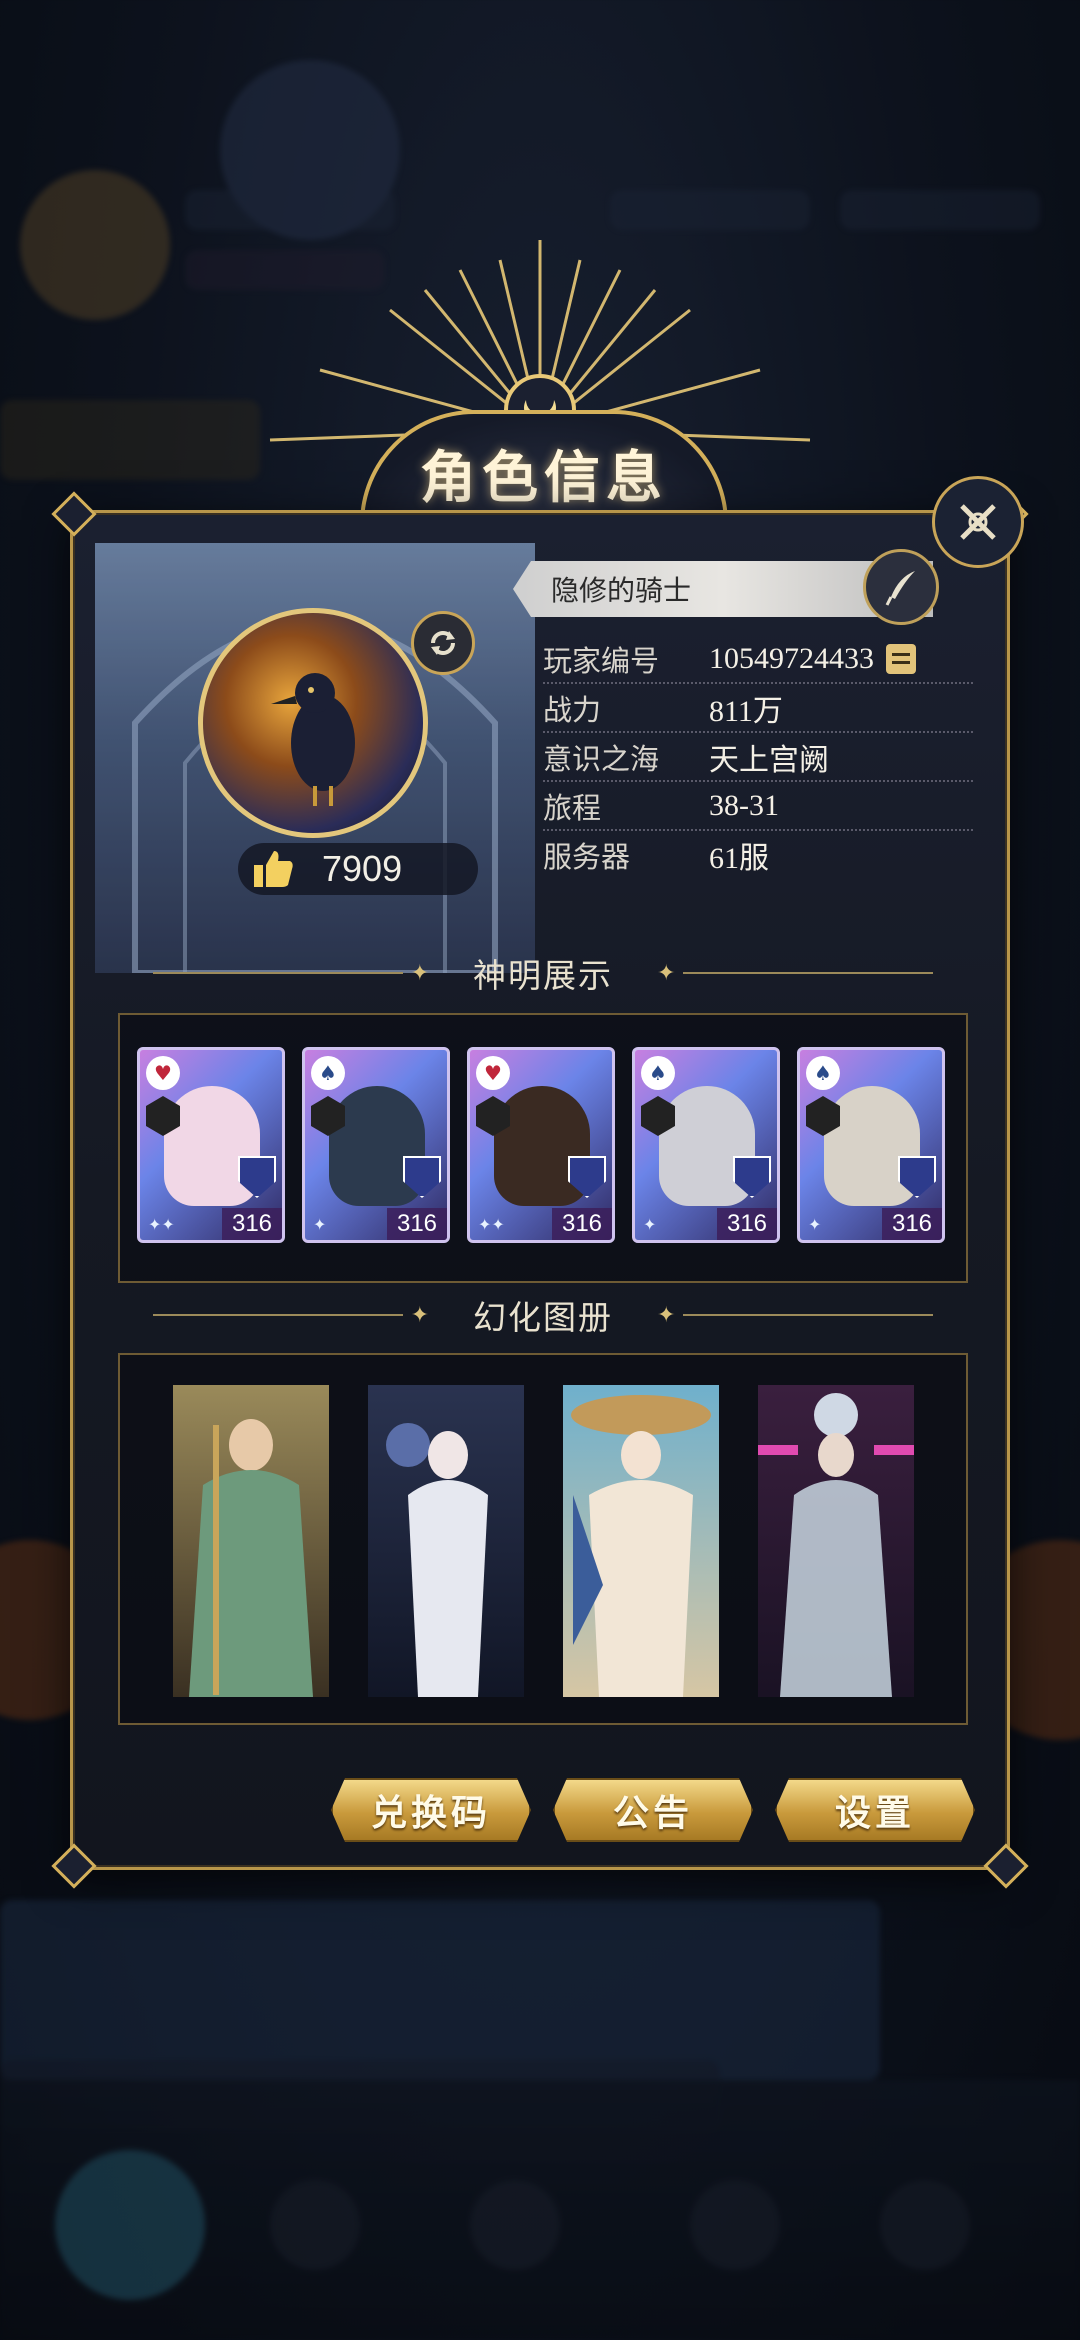 The image size is (1080, 2340). What do you see at coordinates (653, 1810) in the screenshot?
I see `notice-button: 公告` at bounding box center [653, 1810].